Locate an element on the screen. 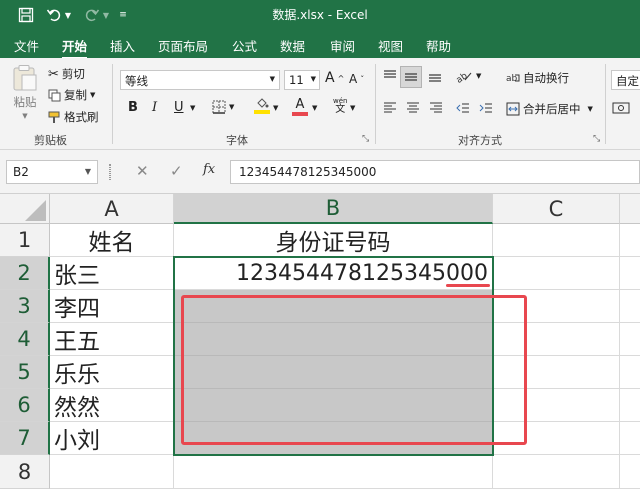 The height and width of the screenshot is (489, 640). copy-label: 复制 is located at coordinates (75, 95).